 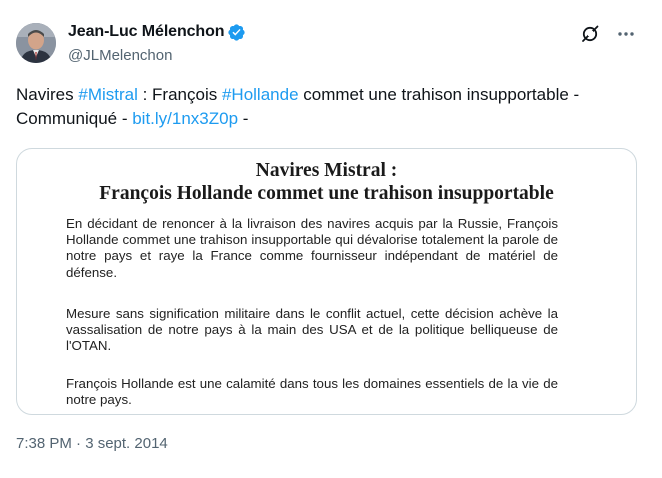 I want to click on verified-badge-icon, so click(x=236, y=32).